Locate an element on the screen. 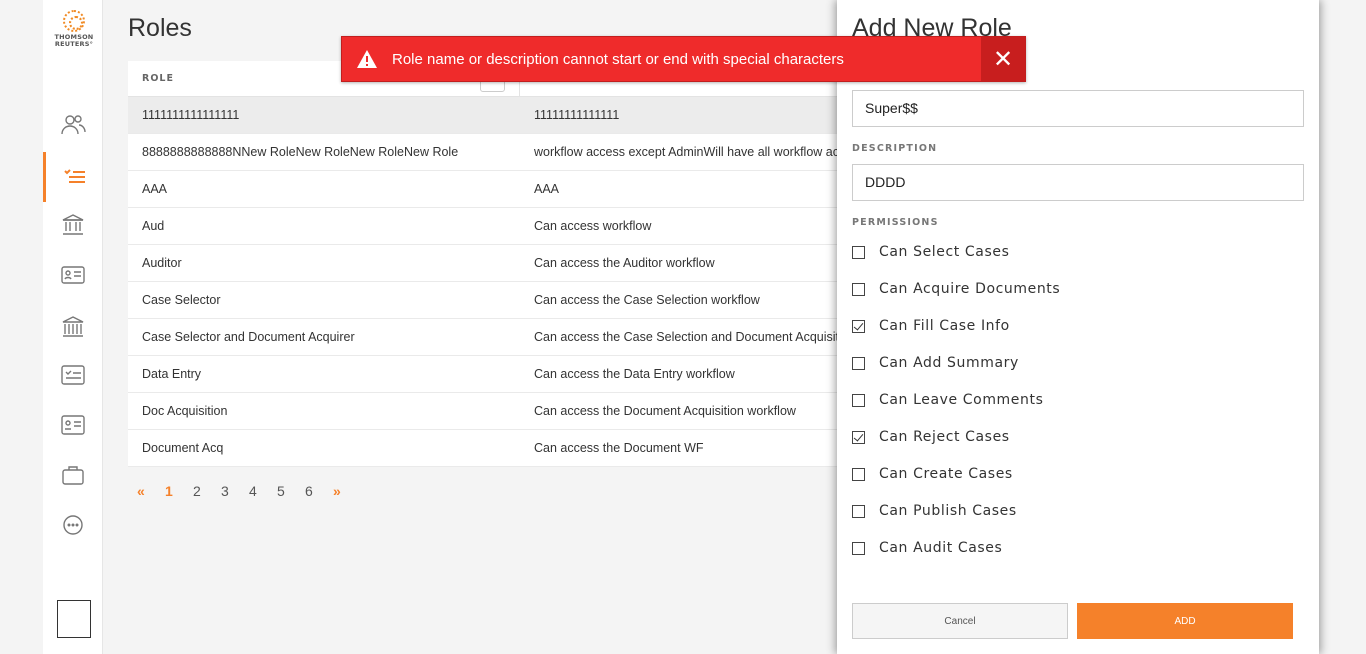  pagination-page: 4 is located at coordinates (263, 491).